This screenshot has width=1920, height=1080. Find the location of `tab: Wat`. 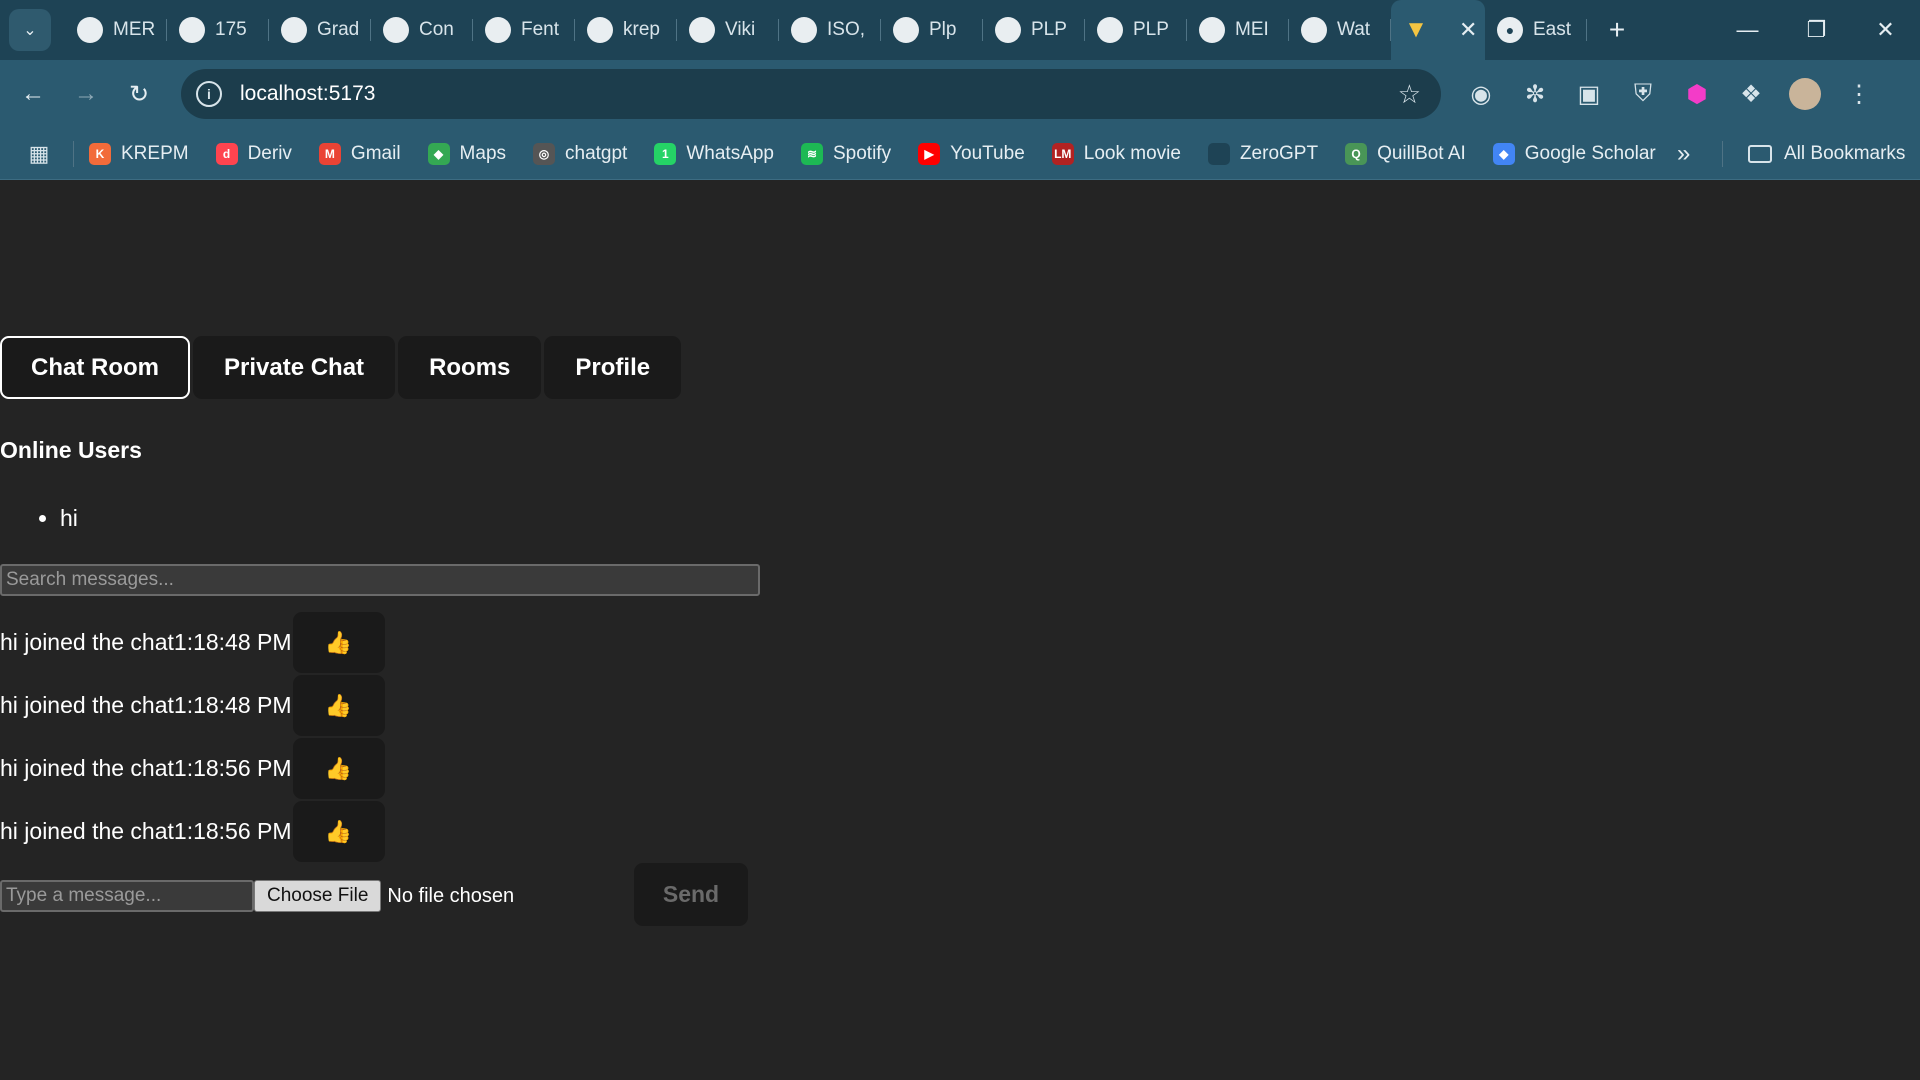

tab: Wat is located at coordinates (1340, 30).